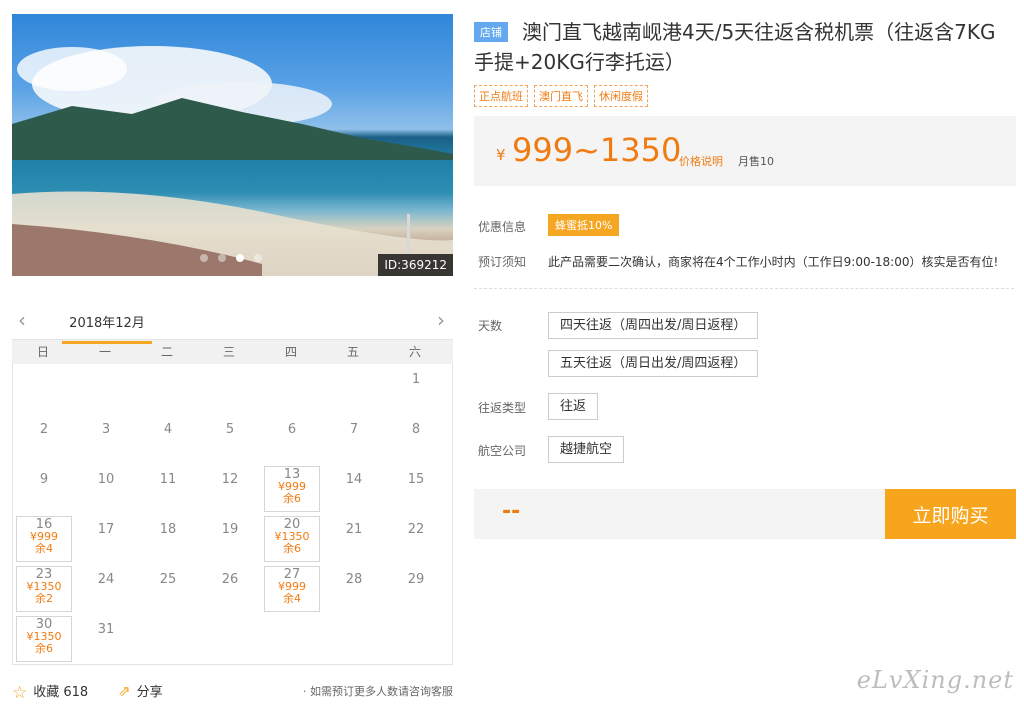 The width and height of the screenshot is (1024, 717). Describe the element at coordinates (292, 489) in the screenshot. I see `calendar-day-available: 13 ¥999 余6` at that location.